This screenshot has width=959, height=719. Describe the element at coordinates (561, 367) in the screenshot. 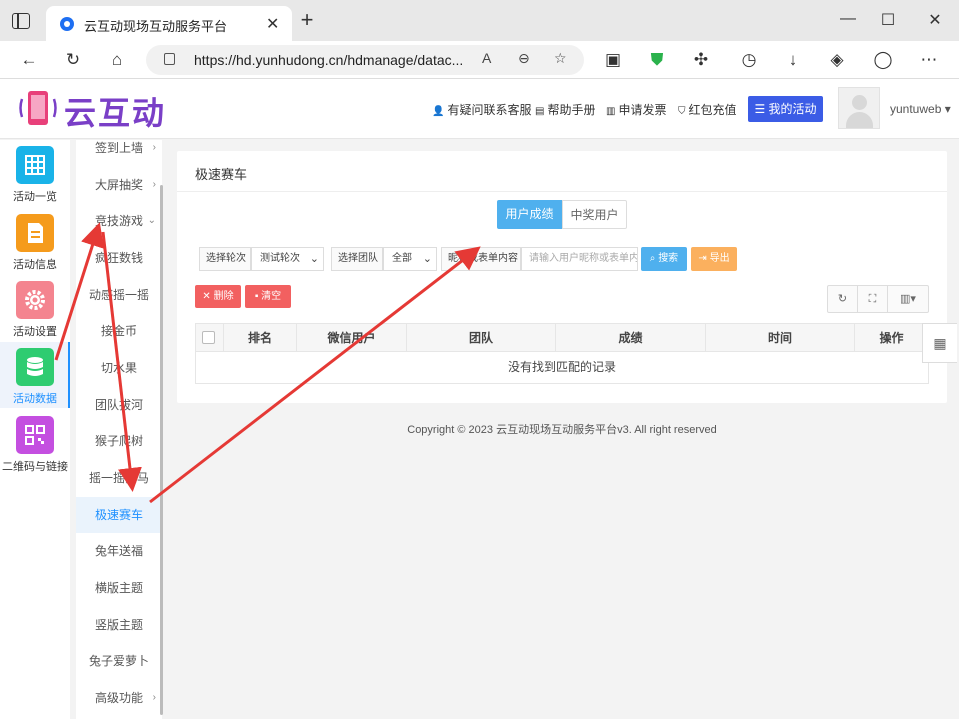

I see `empty-message: 没有找到匹配的记录` at that location.